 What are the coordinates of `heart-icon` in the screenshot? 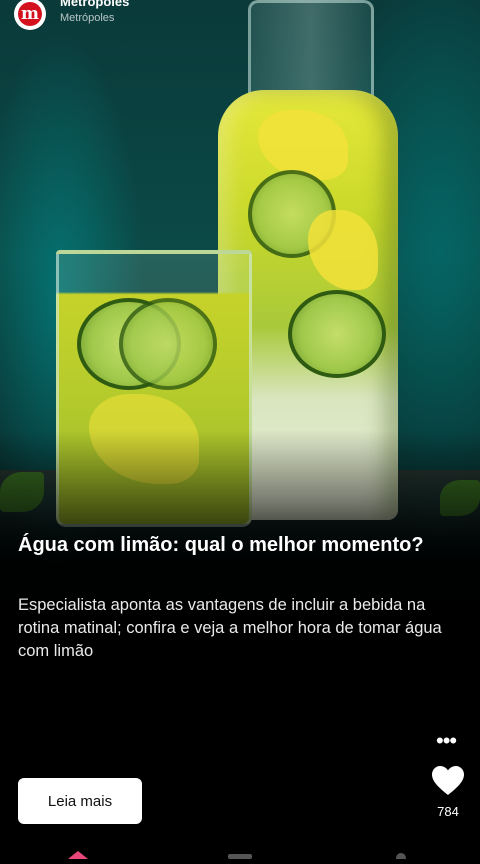 It's located at (448, 781).